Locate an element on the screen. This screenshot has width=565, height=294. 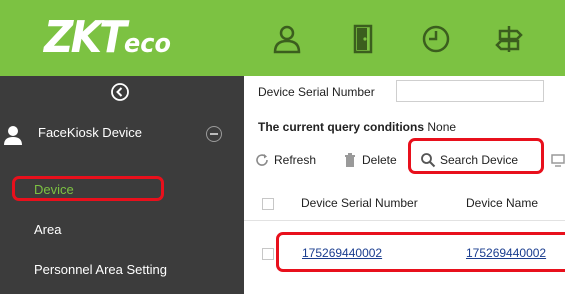
more-tool-icon is located at coordinates (557, 160).